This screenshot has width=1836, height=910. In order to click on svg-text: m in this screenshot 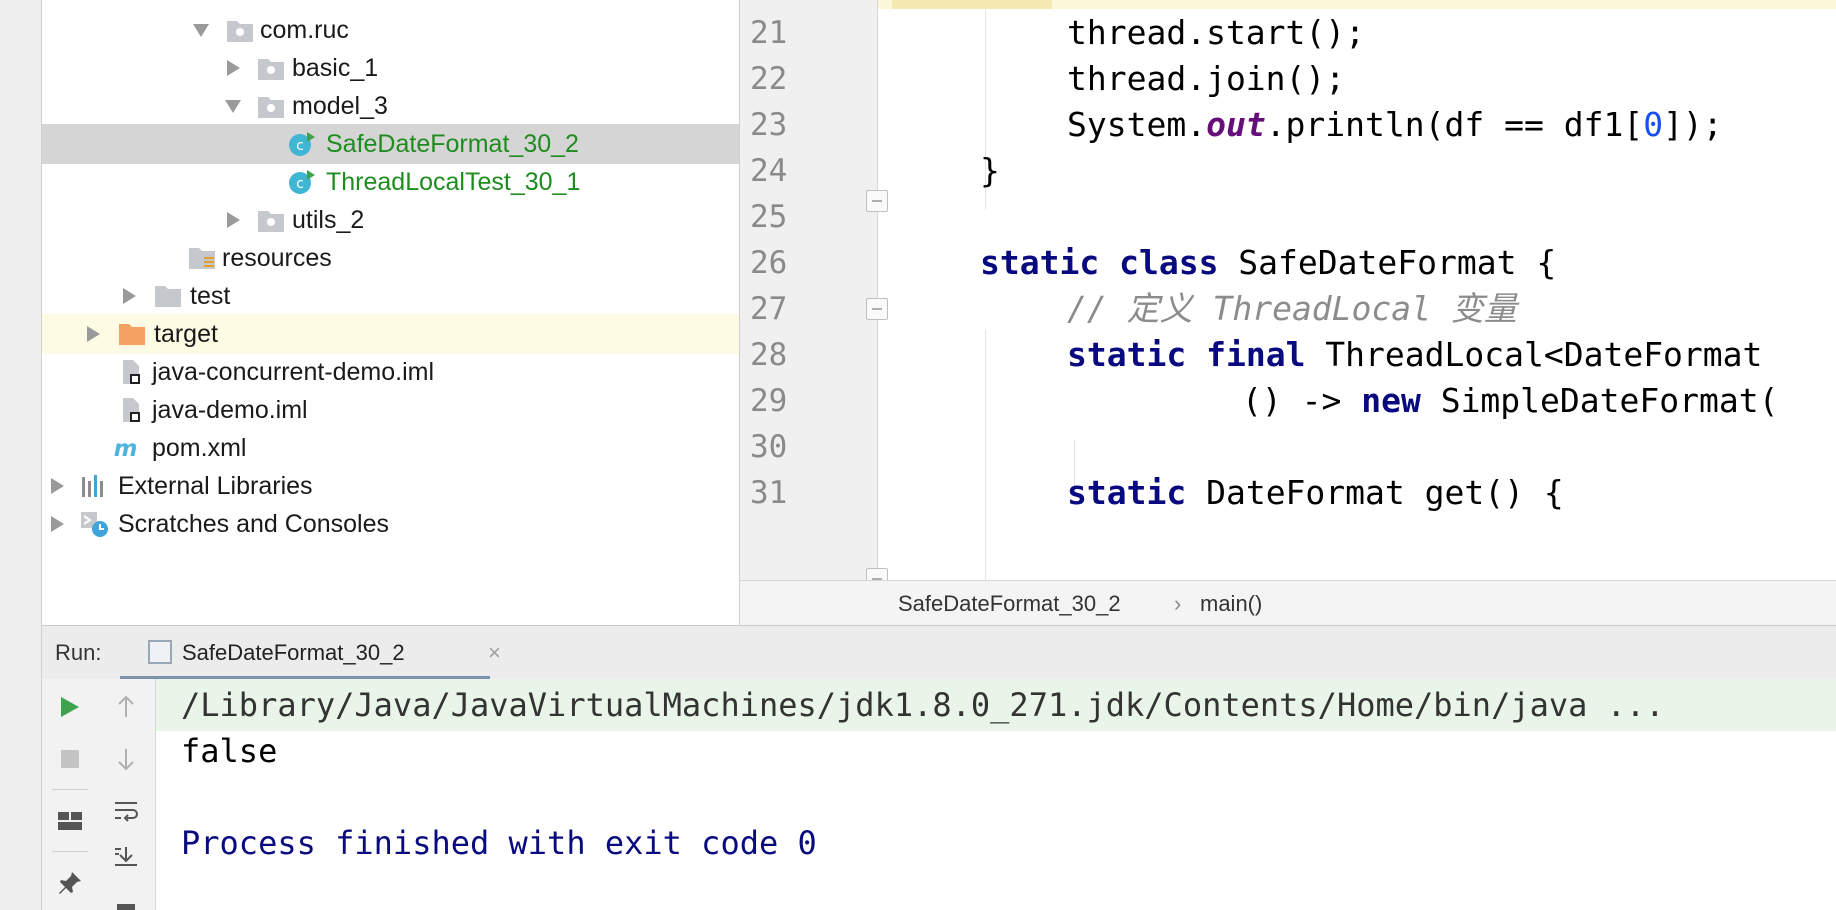, I will do `click(126, 448)`.